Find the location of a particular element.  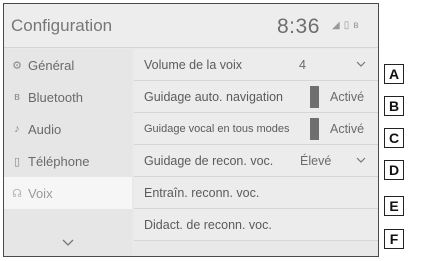

sidebar-item-label: Bluetooth is located at coordinates (55, 97).